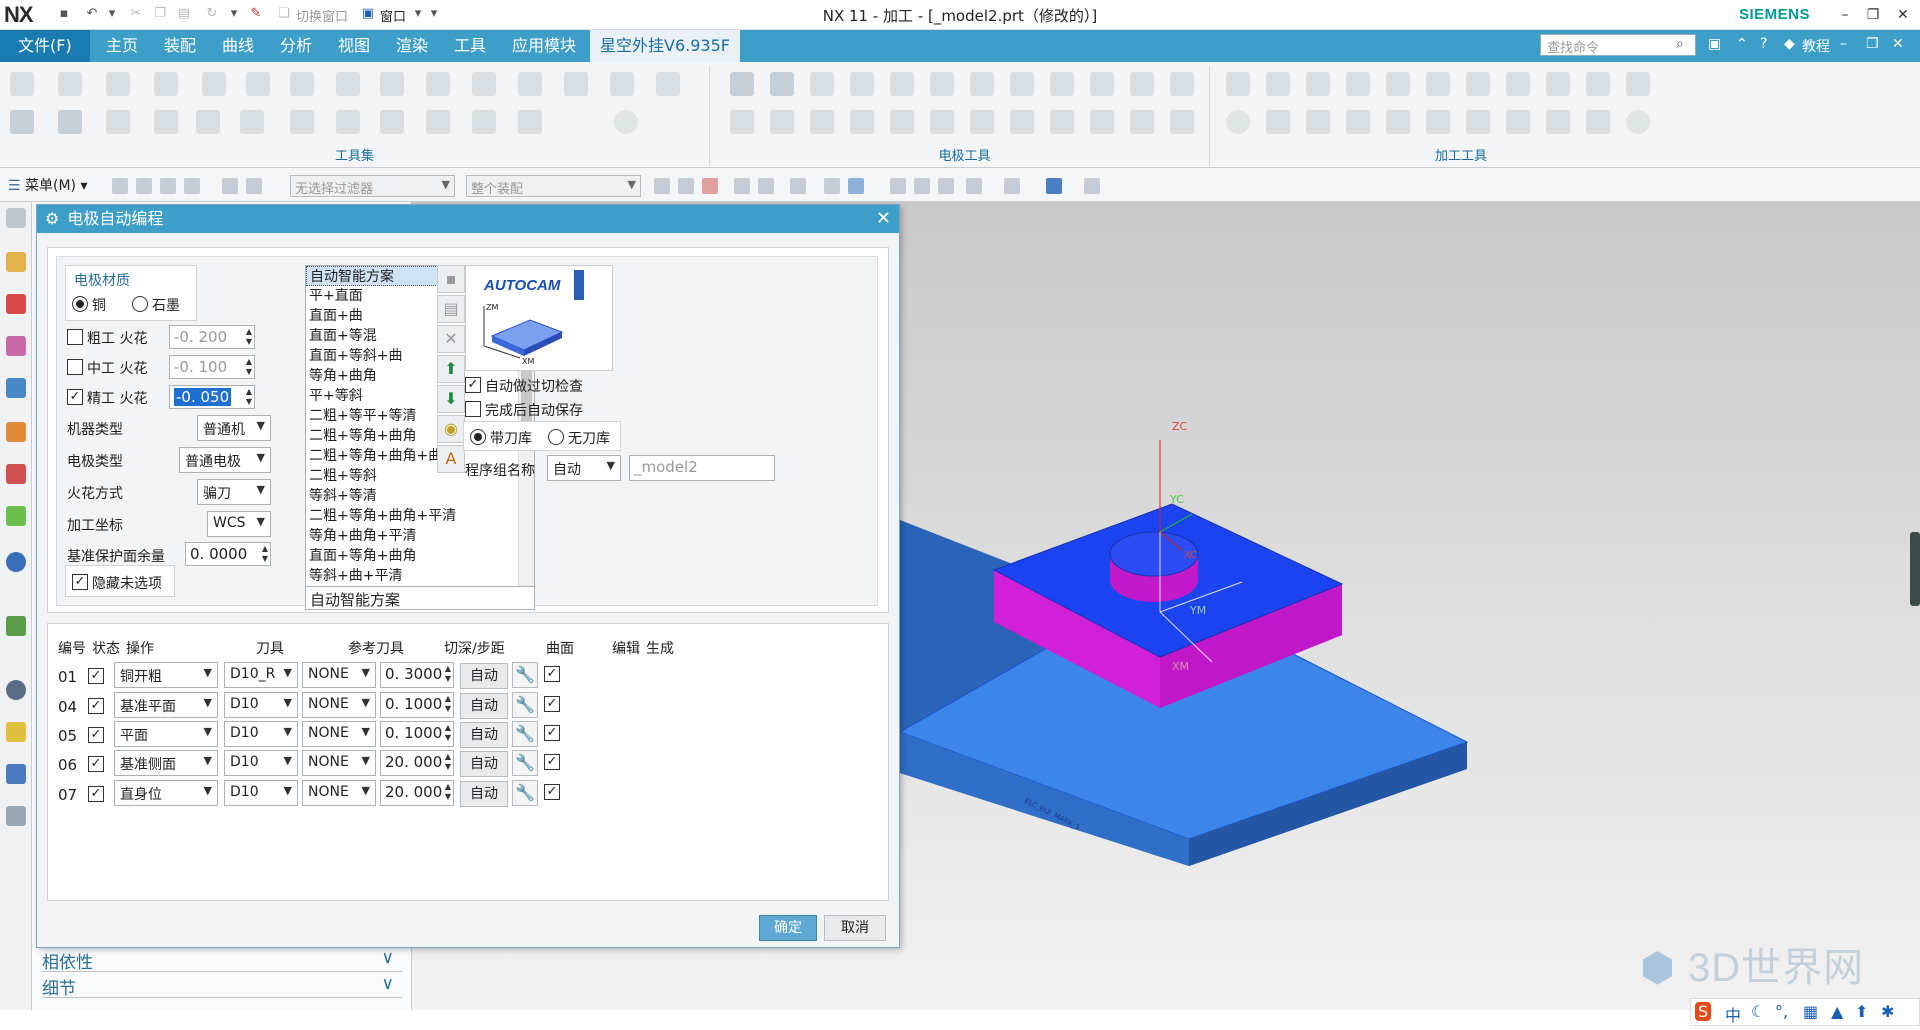 Image resolution: width=1920 pixels, height=1030 pixels. What do you see at coordinates (122, 46) in the screenshot?
I see `tab-home: 主页` at bounding box center [122, 46].